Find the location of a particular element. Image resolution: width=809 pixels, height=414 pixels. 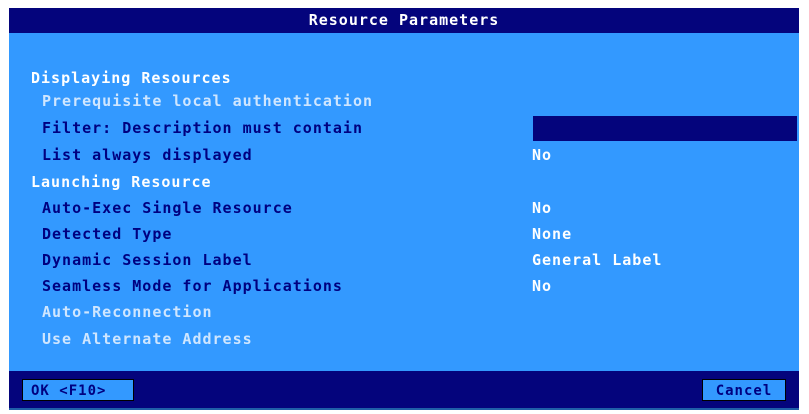

prerequisite-local-authentication-label: Prerequisite local authentication is located at coordinates (208, 101).